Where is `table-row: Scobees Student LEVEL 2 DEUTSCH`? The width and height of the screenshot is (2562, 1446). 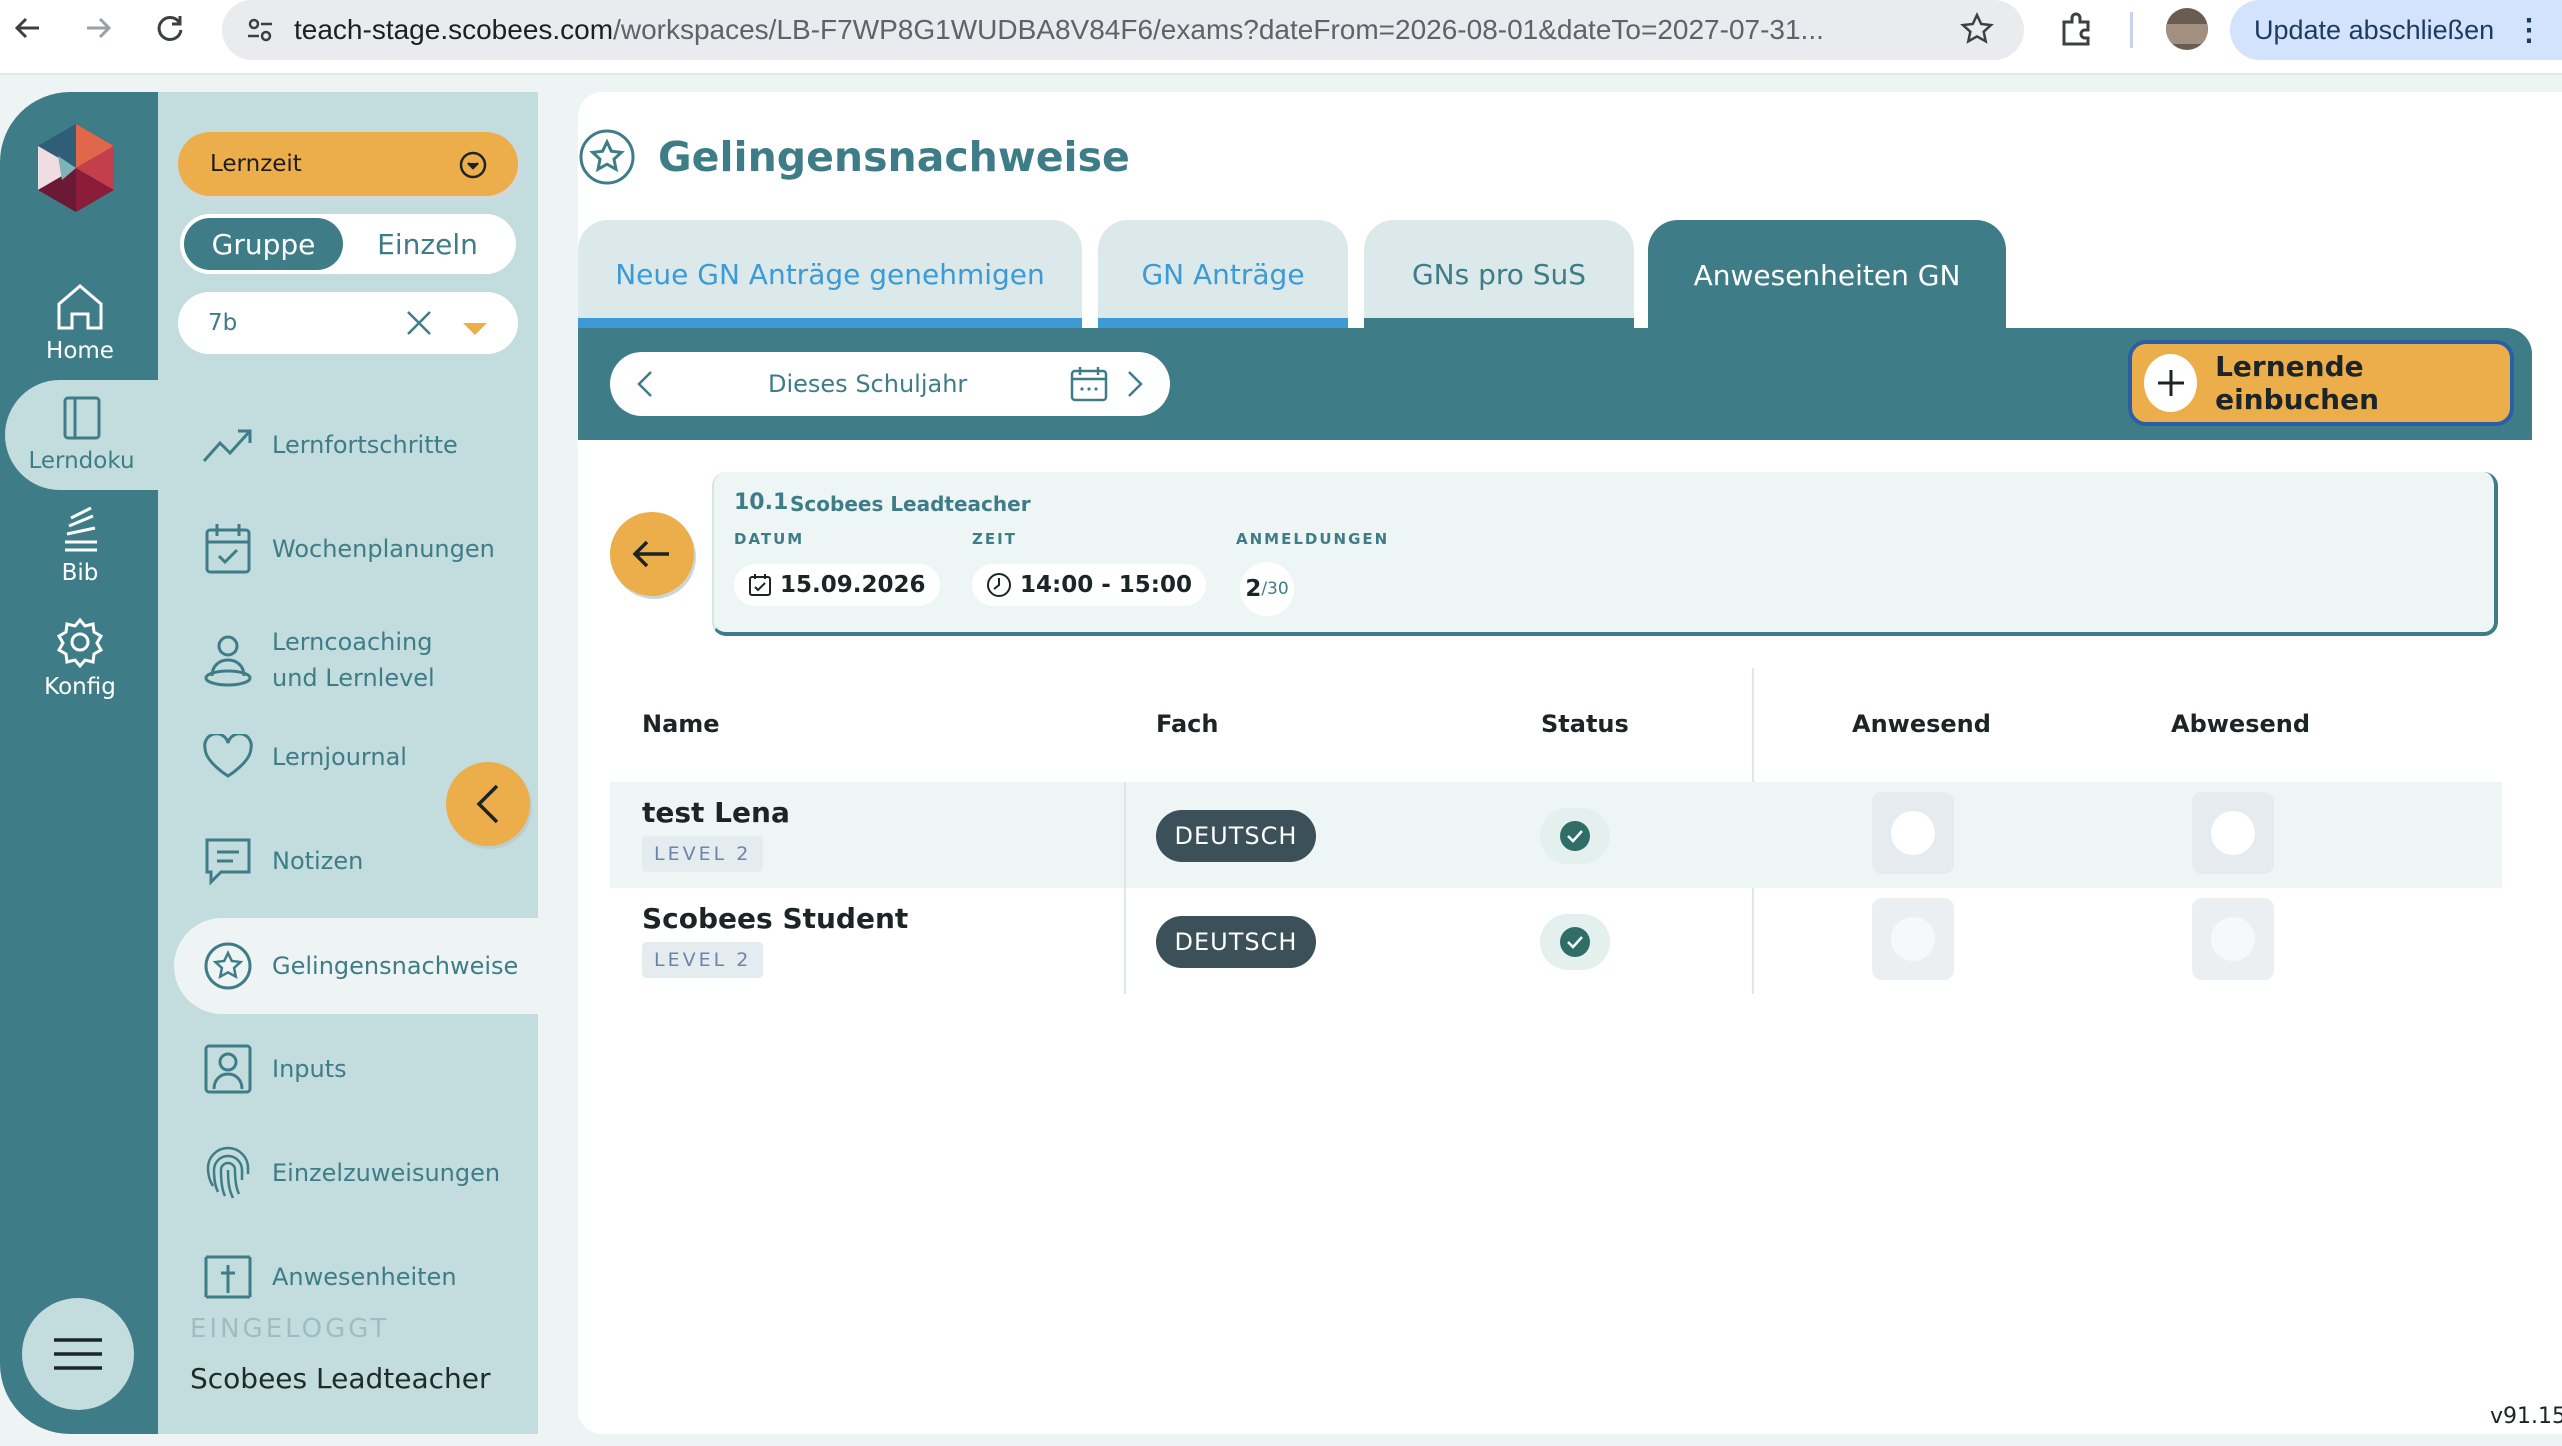 table-row: Scobees Student LEVEL 2 DEUTSCH is located at coordinates (1556, 941).